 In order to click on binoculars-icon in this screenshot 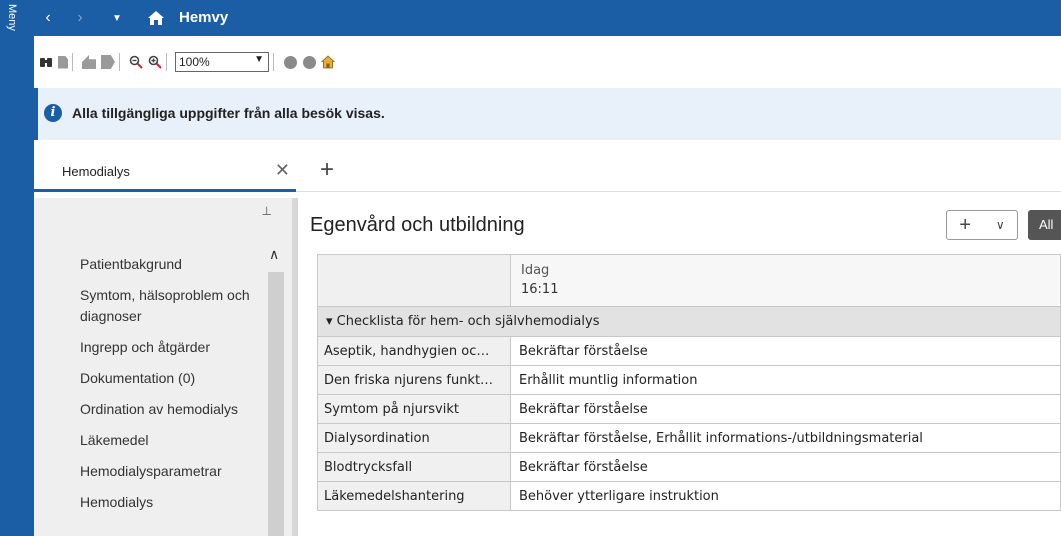, I will do `click(46, 62)`.